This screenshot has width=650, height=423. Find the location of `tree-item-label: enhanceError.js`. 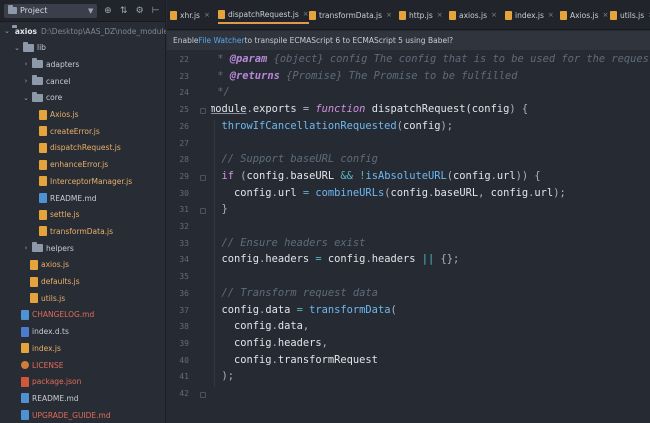

tree-item-label: enhanceError.js is located at coordinates (79, 165).